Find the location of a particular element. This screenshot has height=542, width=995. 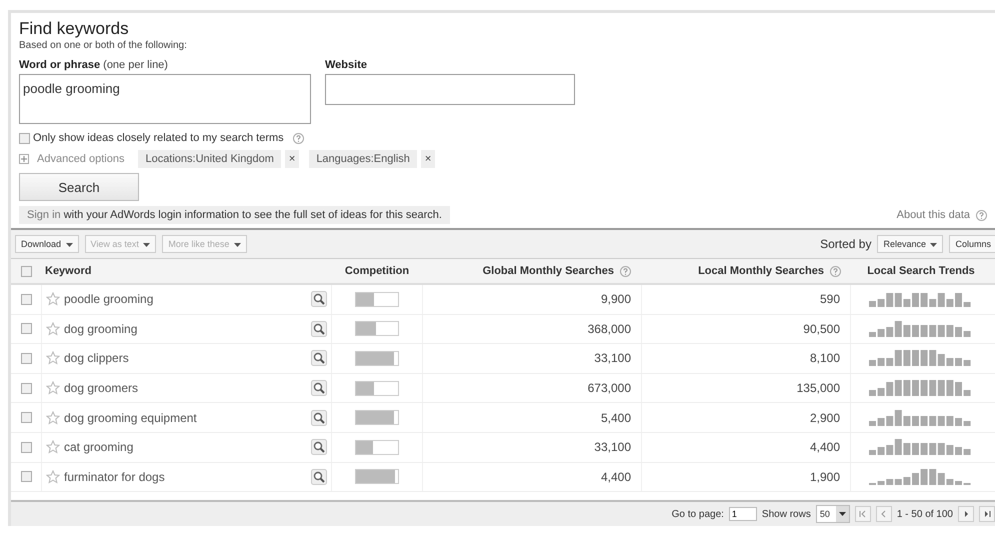

column-header: Keyword is located at coordinates (68, 271).